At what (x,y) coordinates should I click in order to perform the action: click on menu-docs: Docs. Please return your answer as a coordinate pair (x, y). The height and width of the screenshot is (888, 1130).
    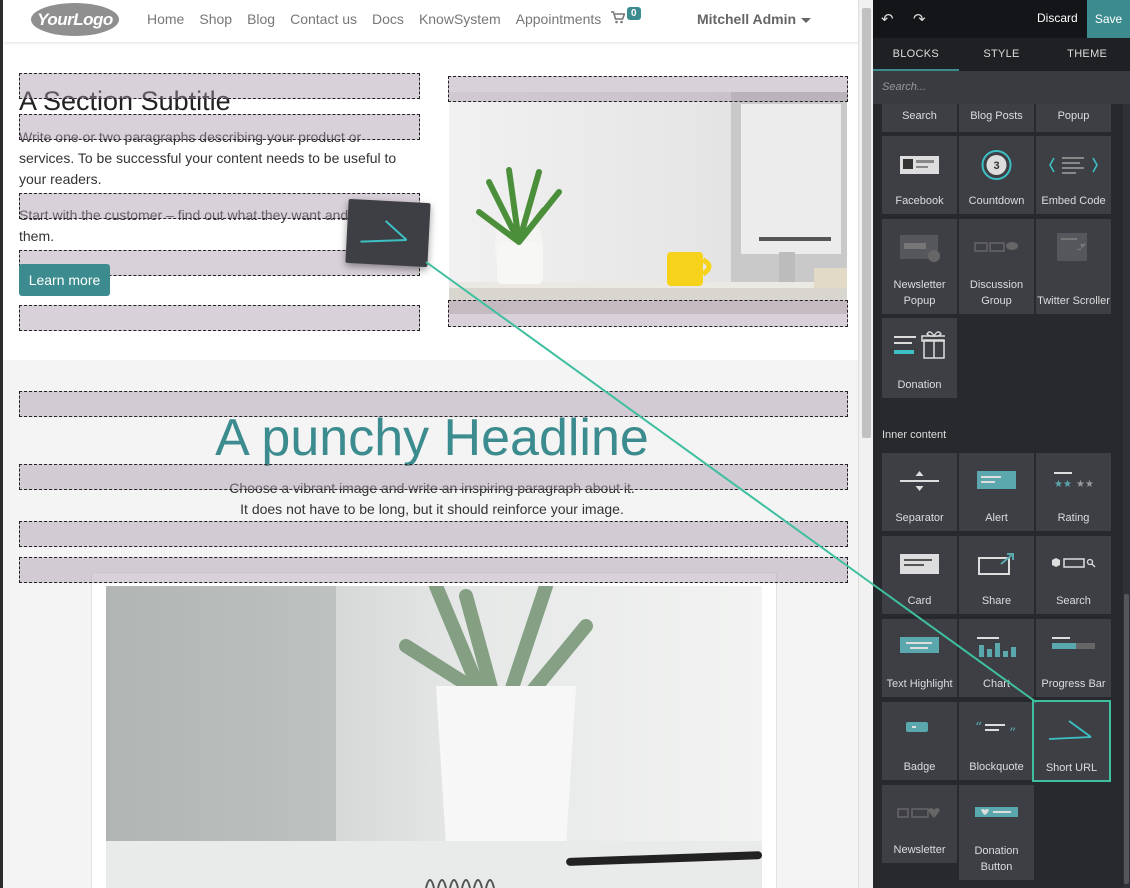
    Looking at the image, I should click on (388, 19).